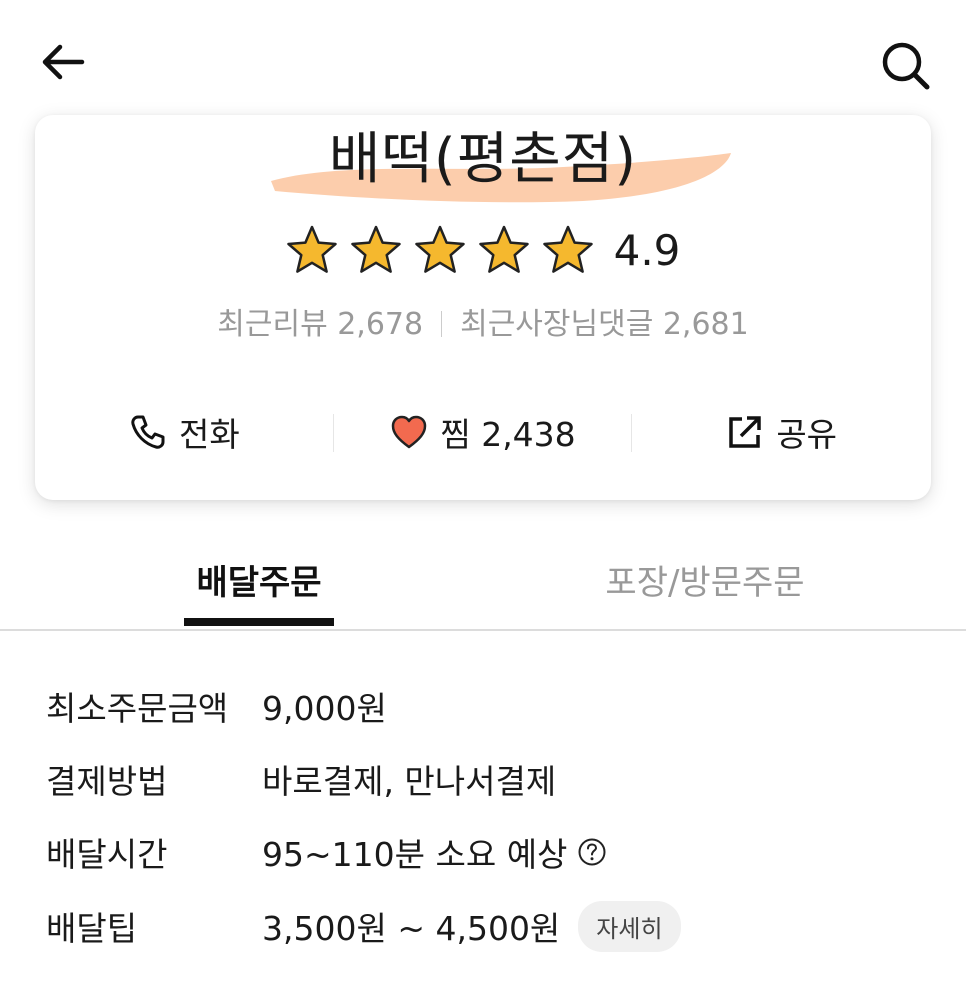 The width and height of the screenshot is (966, 983). I want to click on min-order-row: 최소주문금액 9,000원, so click(216, 706).